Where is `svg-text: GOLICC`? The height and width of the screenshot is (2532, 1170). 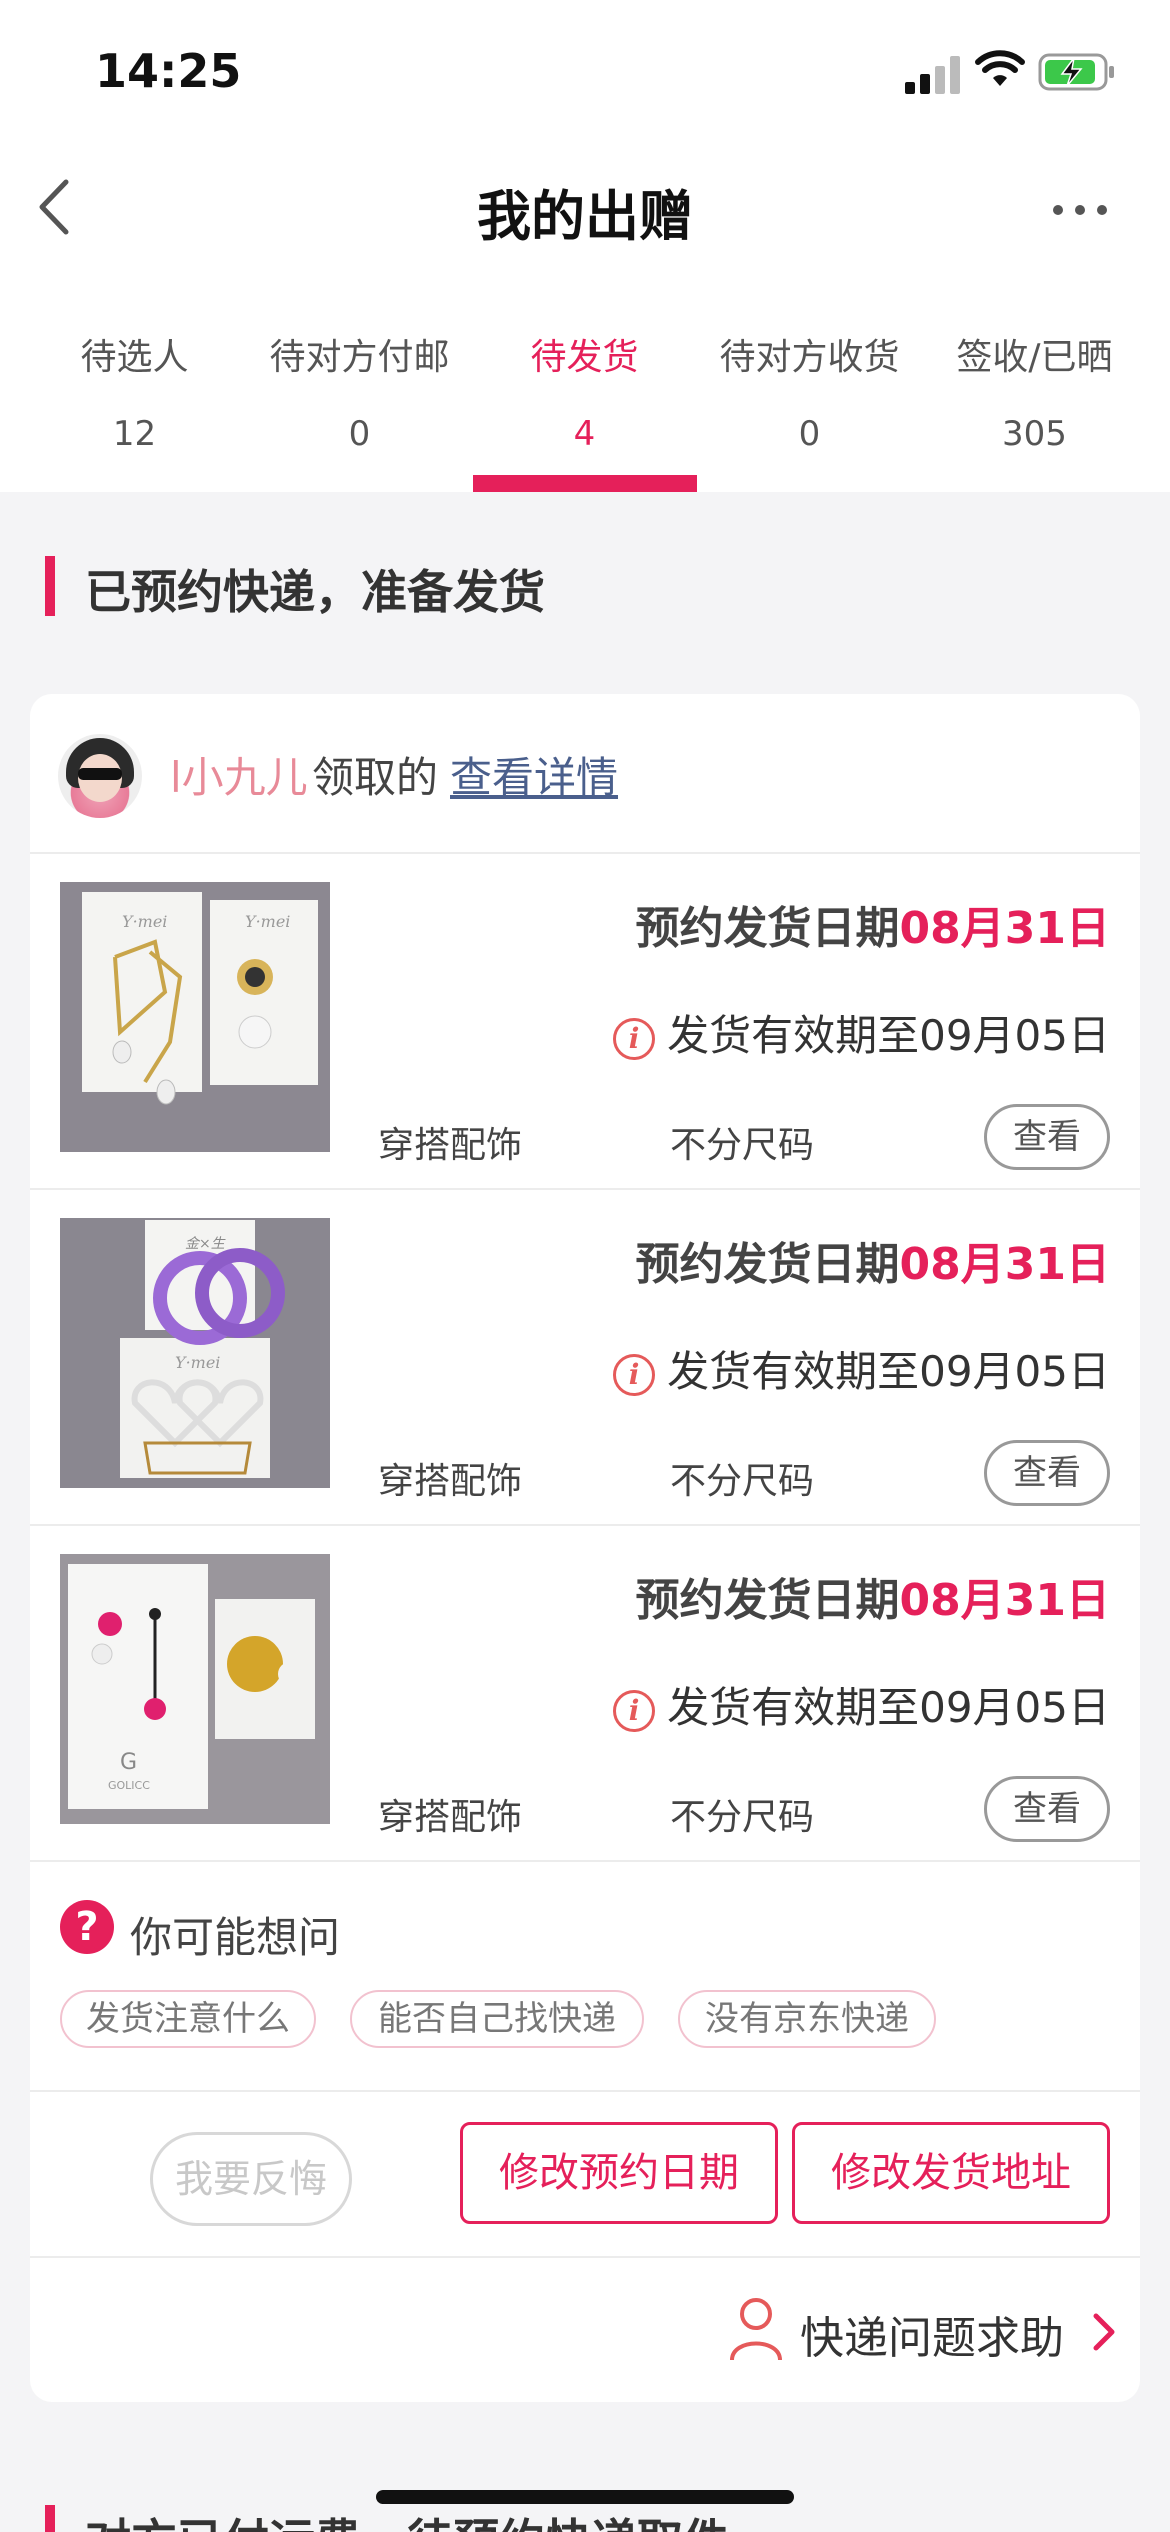
svg-text: GOLICC is located at coordinates (129, 1785).